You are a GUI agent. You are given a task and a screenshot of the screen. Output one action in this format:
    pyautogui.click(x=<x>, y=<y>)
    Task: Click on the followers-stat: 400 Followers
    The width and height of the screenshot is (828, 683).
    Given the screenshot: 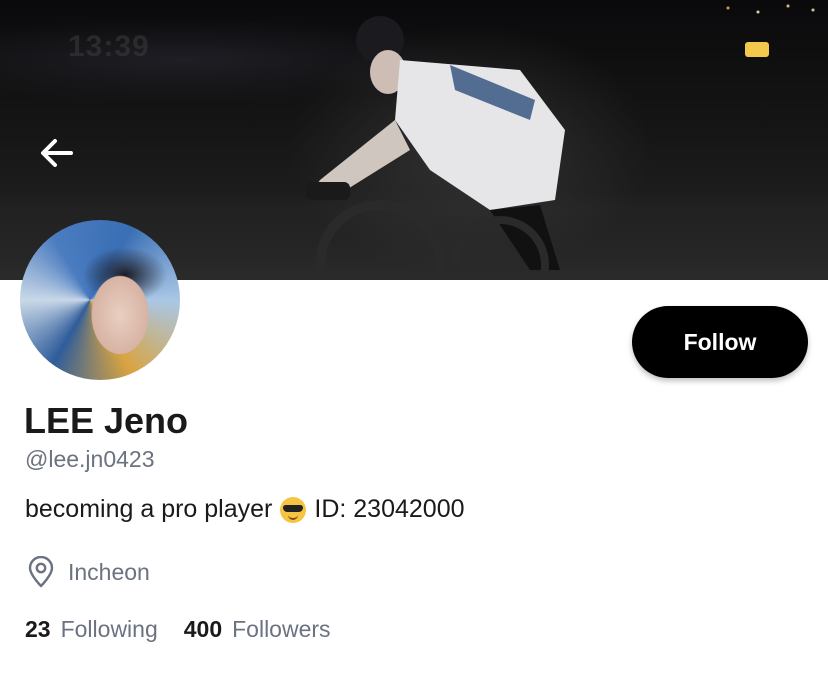 What is the action you would take?
    pyautogui.click(x=257, y=629)
    